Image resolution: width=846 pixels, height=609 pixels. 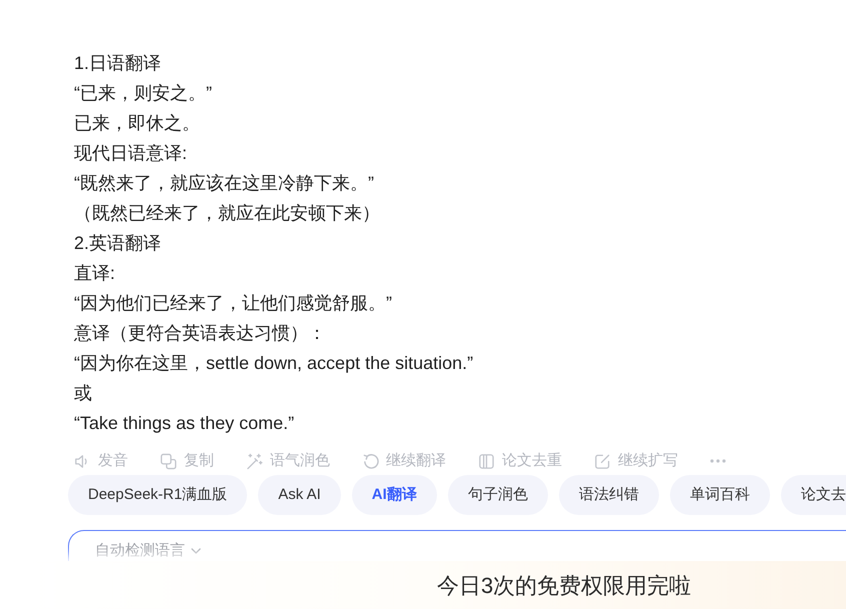 What do you see at coordinates (498, 495) in the screenshot?
I see `tool-chip: 句子润色` at bounding box center [498, 495].